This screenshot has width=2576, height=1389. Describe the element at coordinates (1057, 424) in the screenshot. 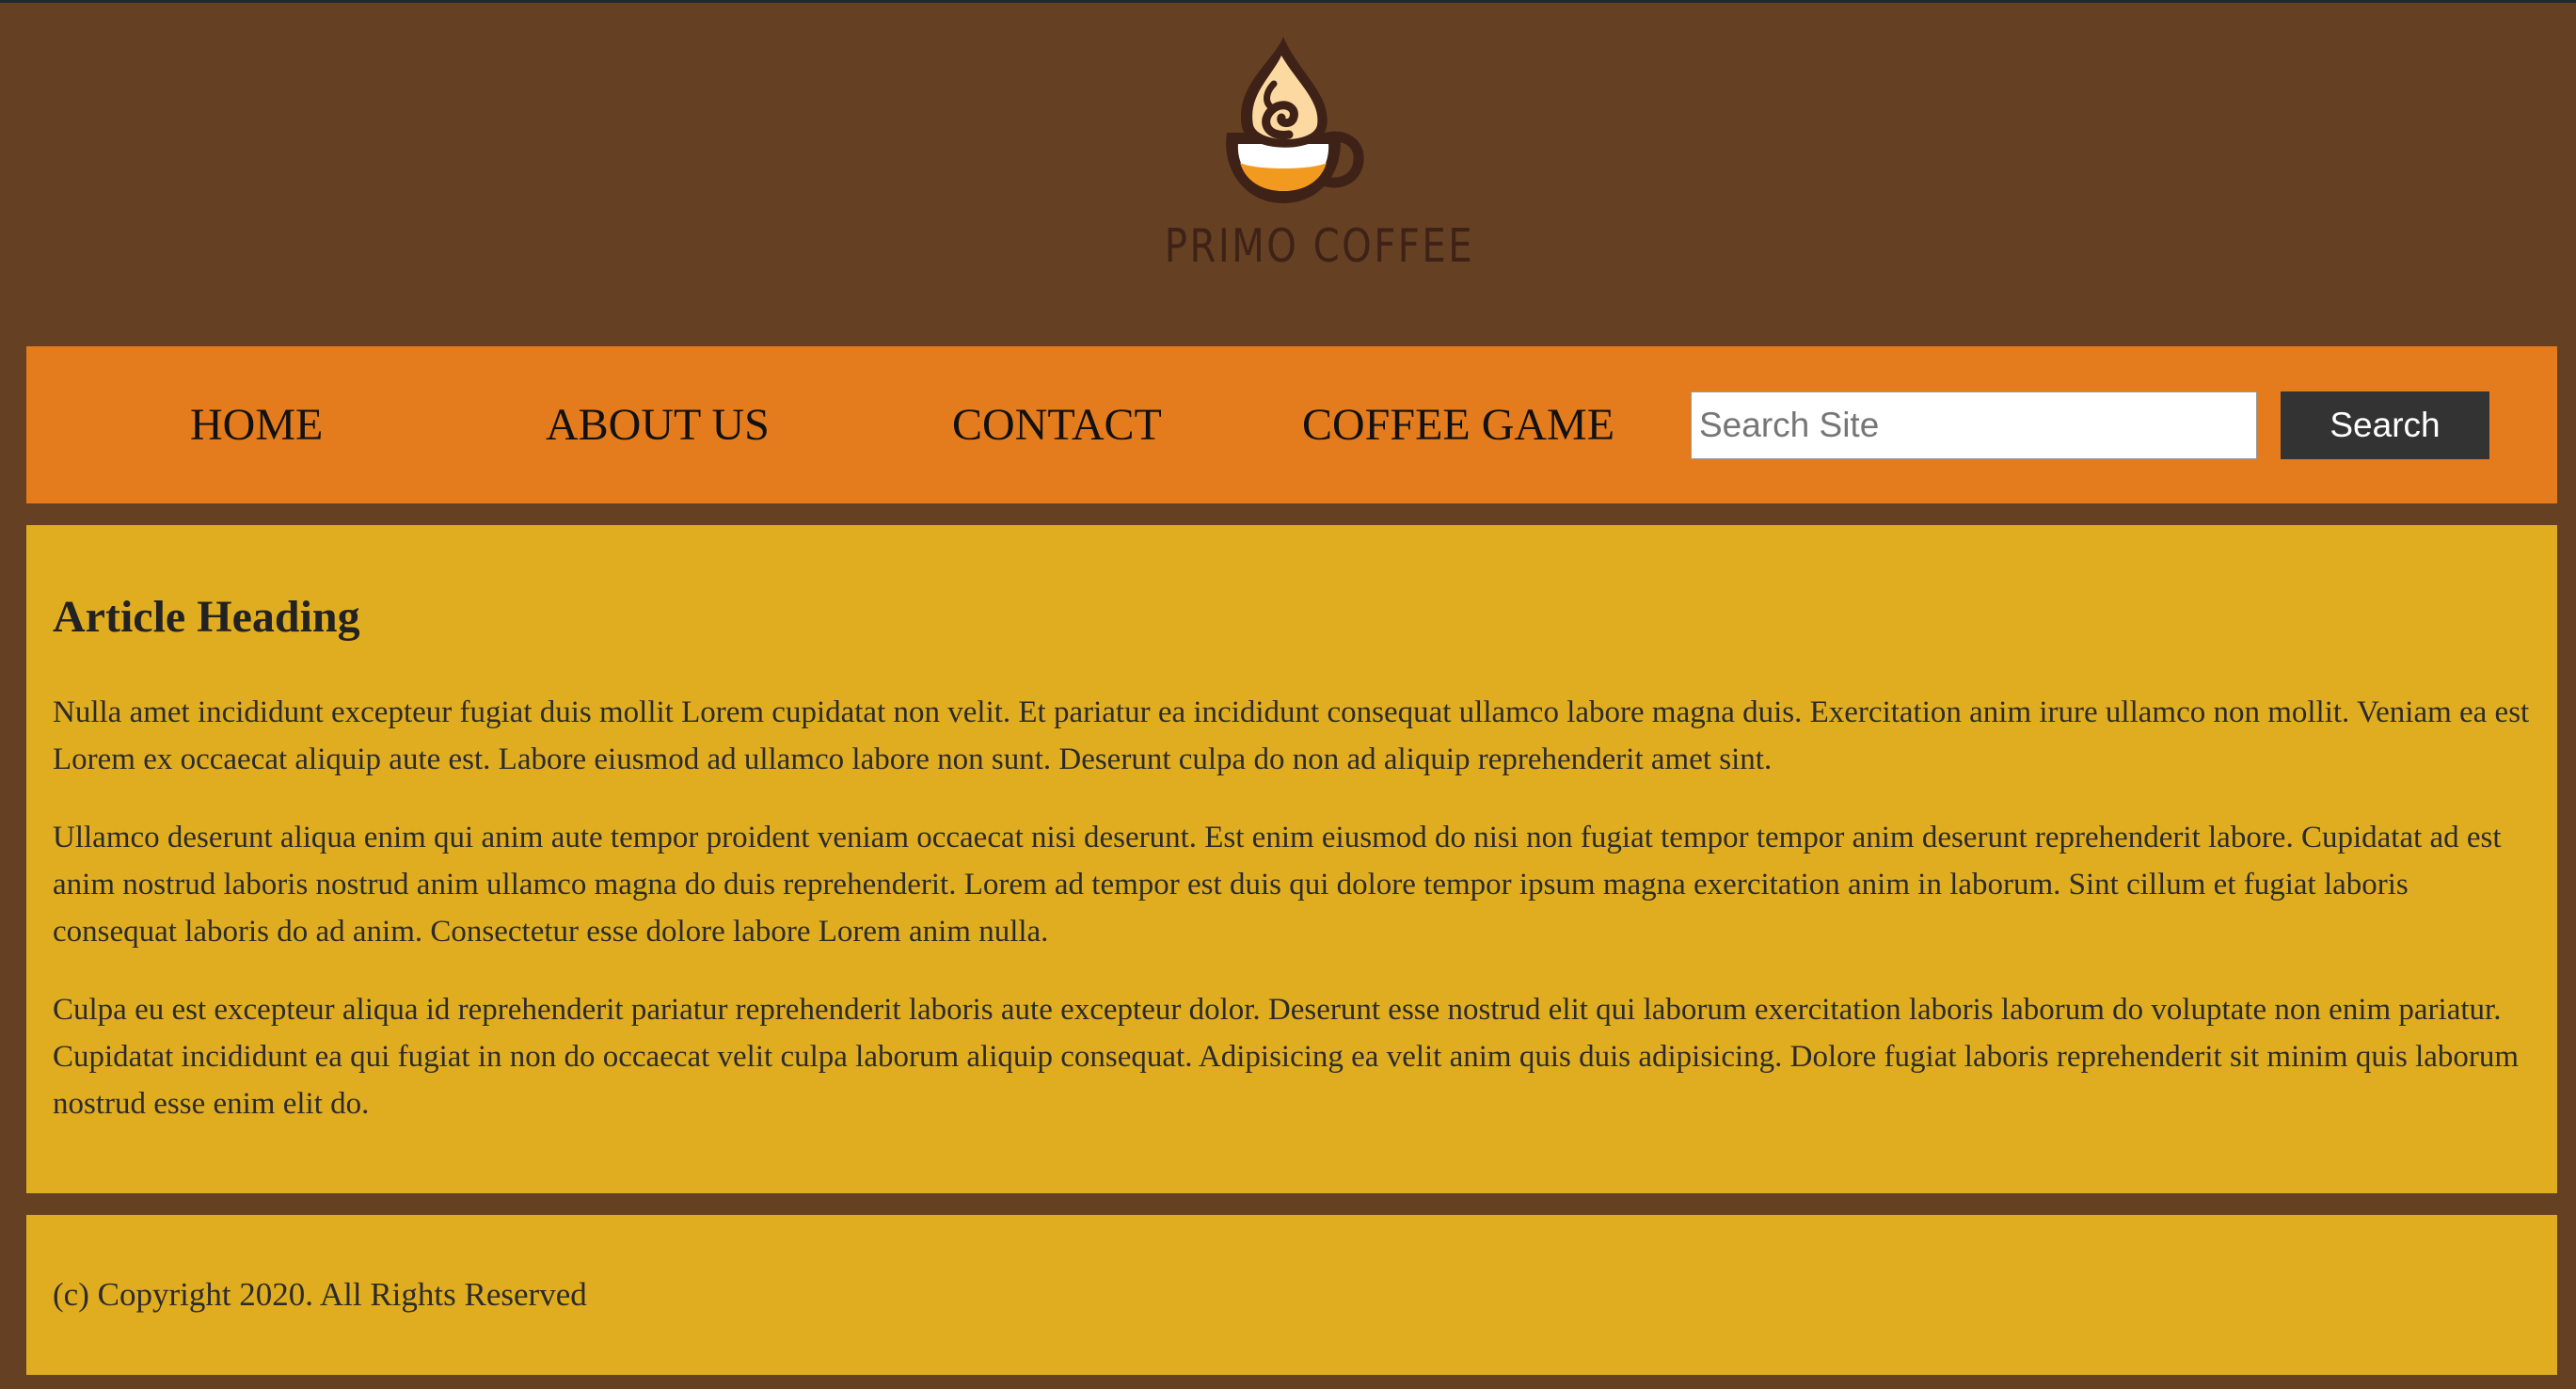

I see `nav-item-contact: CONTACT` at that location.